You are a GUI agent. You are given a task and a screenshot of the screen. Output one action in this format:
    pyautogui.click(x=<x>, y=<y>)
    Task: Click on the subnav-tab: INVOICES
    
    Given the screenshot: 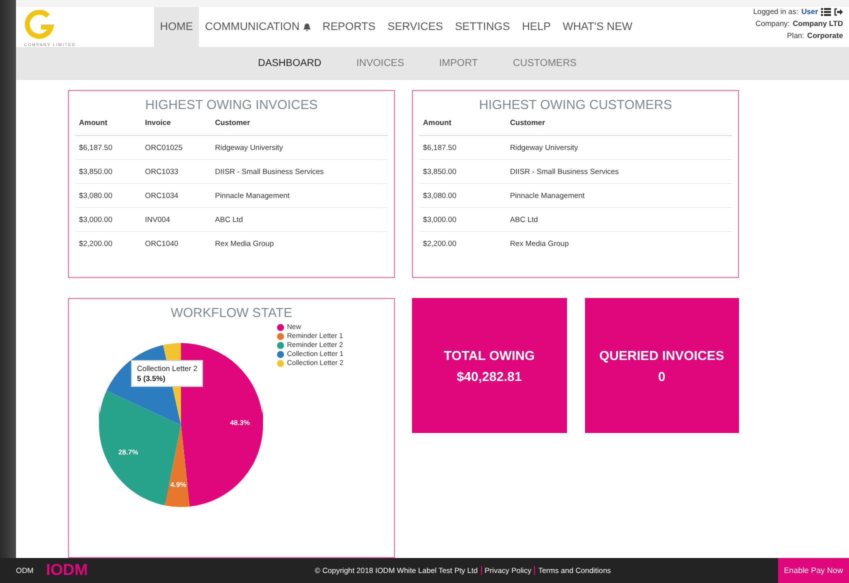 What is the action you would take?
    pyautogui.click(x=380, y=63)
    